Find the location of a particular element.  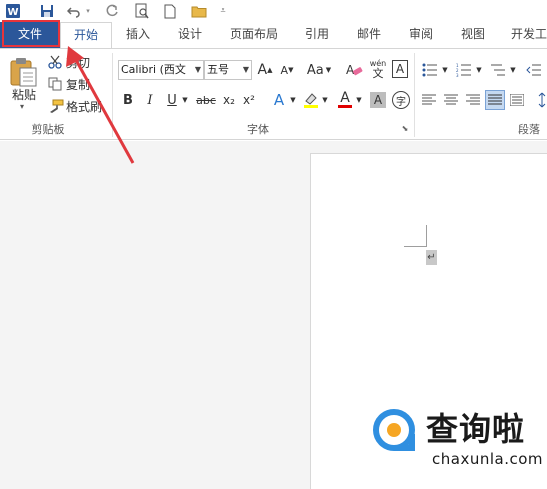

align-center-icon is located at coordinates (451, 100).